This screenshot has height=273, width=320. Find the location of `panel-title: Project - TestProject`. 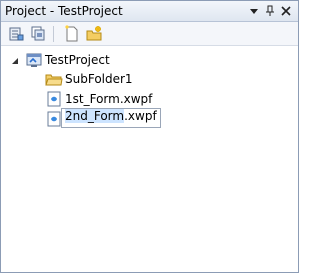

panel-title: Project - TestProject is located at coordinates (64, 11).